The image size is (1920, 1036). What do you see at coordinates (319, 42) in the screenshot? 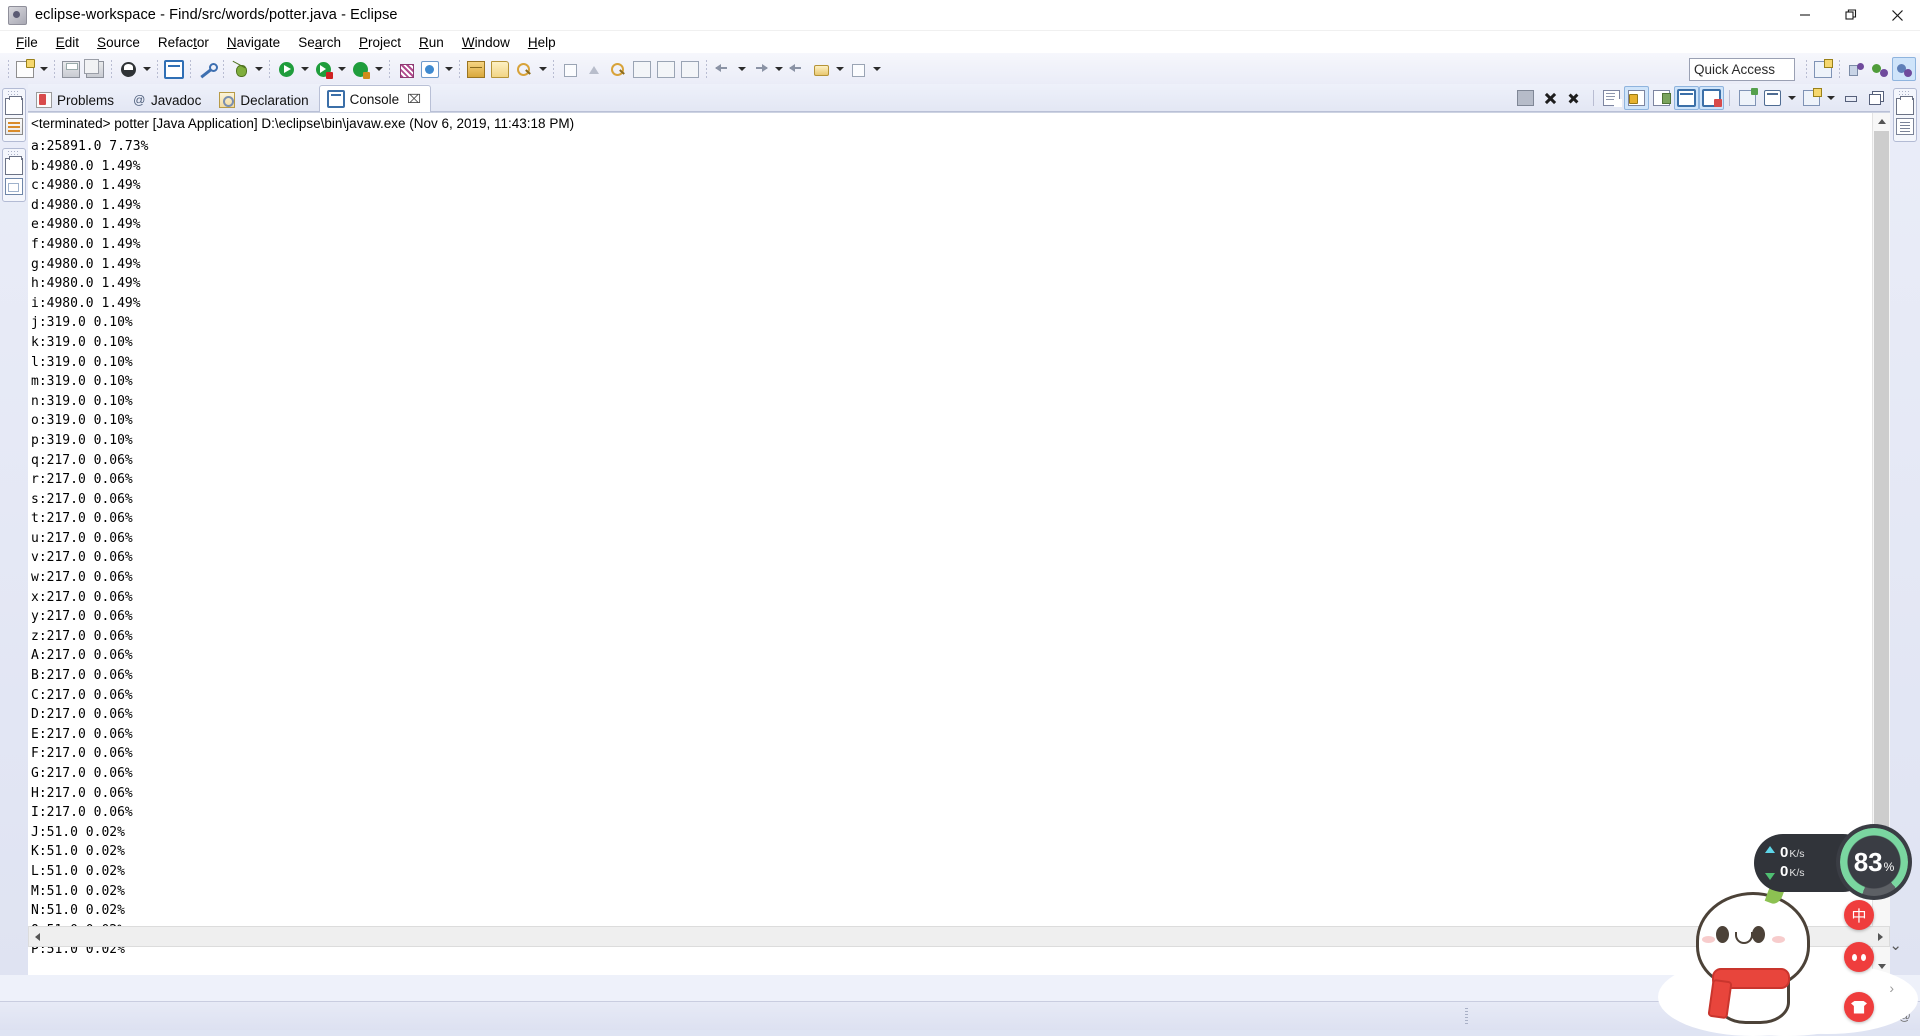
I see `menu-search: Search` at bounding box center [319, 42].